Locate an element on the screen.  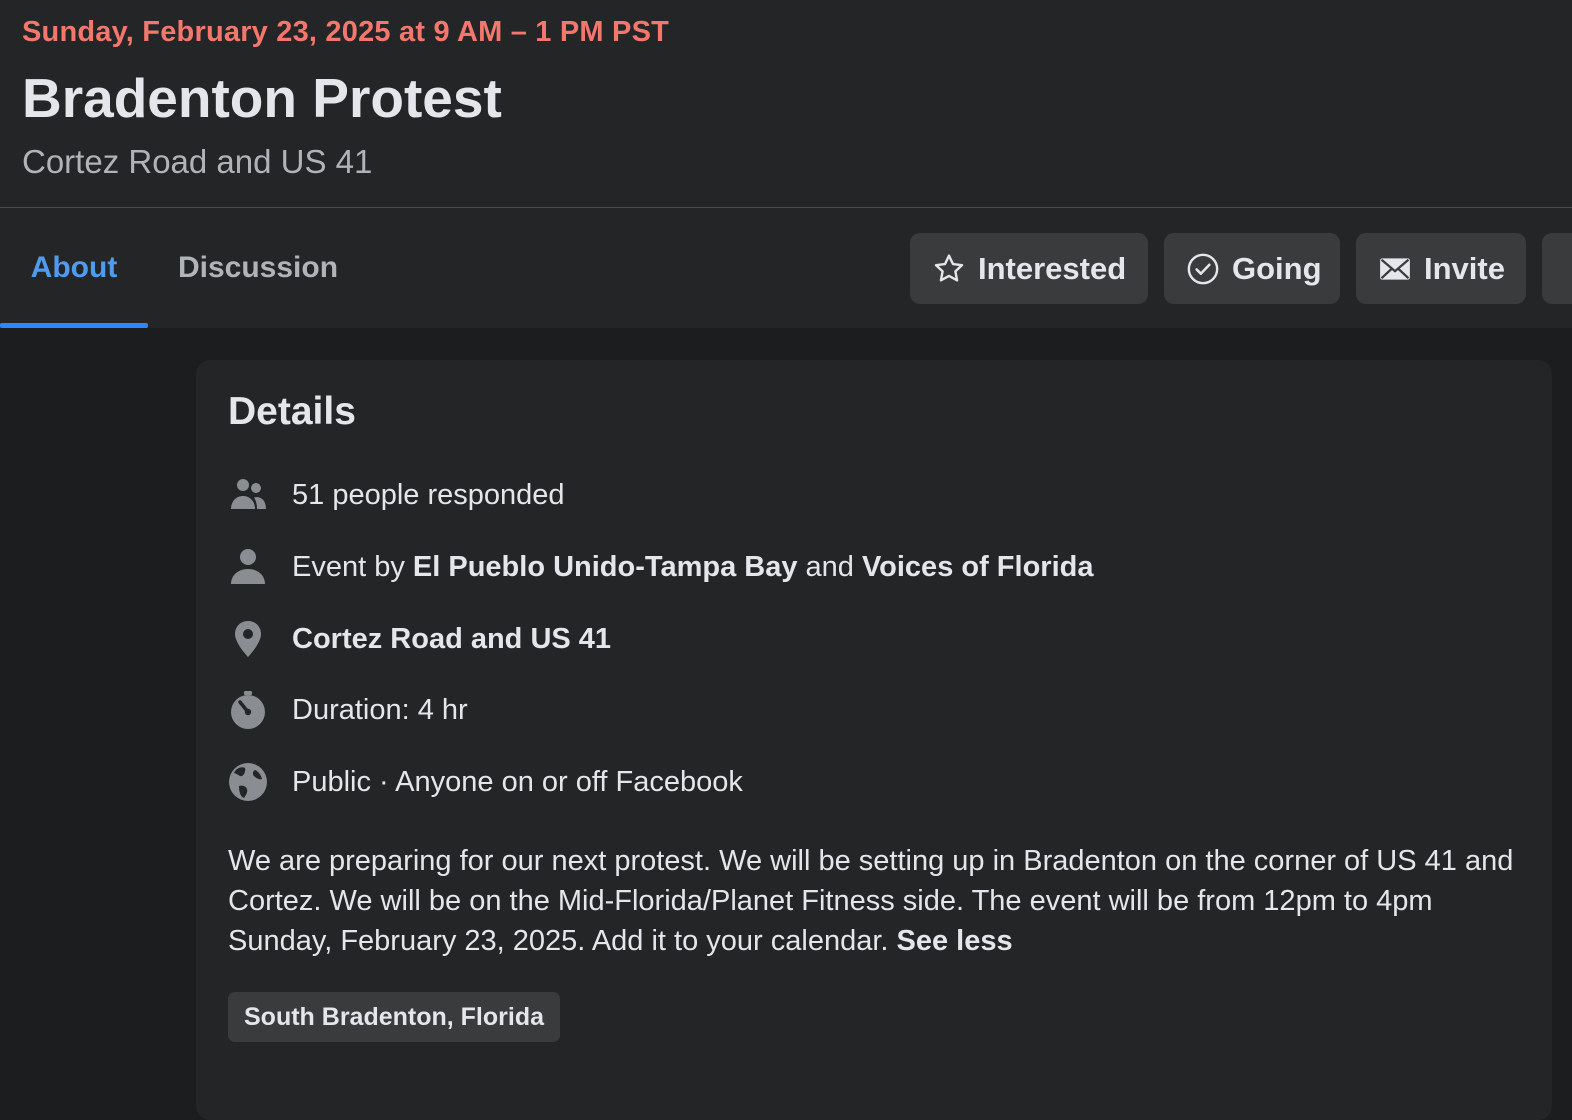
responded-row: 51 people responded is located at coordinates (396, 495).